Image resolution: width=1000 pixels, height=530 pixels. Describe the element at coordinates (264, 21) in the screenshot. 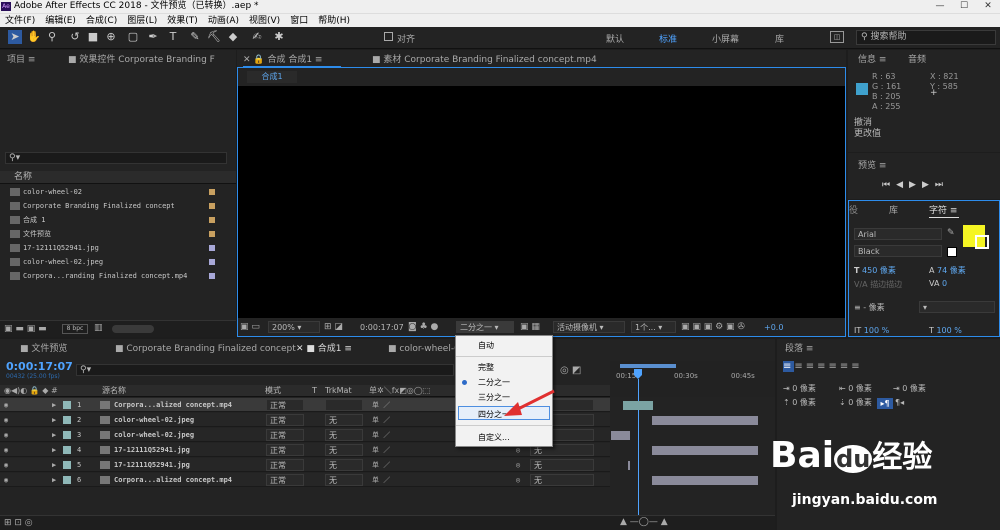

I see `menu-view: 视图(V)` at that location.